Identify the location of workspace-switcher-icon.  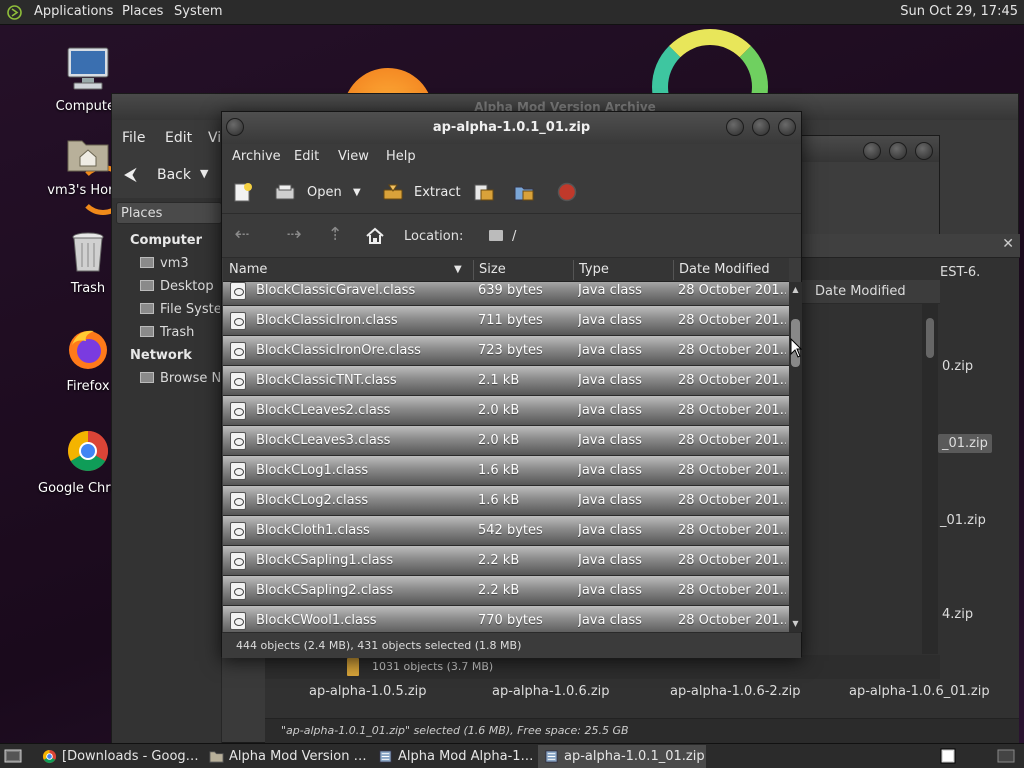
(948, 756).